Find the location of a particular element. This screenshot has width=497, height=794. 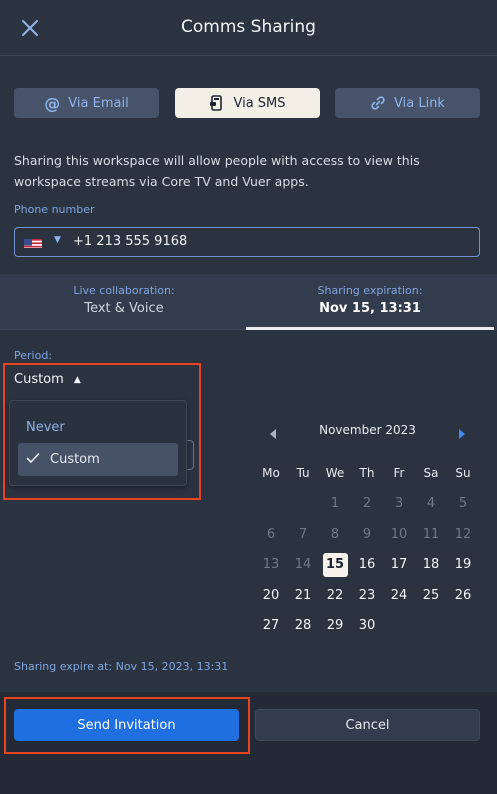

weekday-label: Mo is located at coordinates (271, 473).